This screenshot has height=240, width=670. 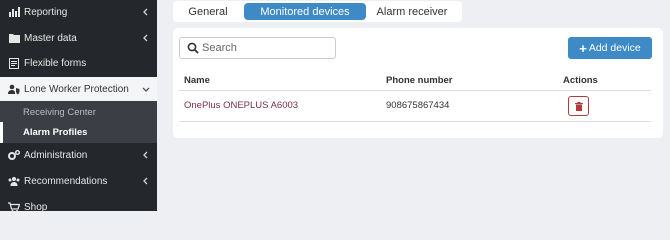 I want to click on add-device-label: Add device, so click(x=614, y=48).